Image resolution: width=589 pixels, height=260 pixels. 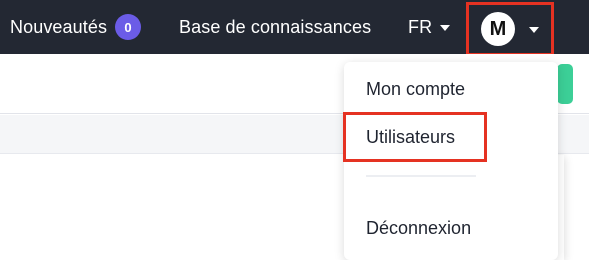 I want to click on user-menu-toggle: M, so click(x=510, y=29).